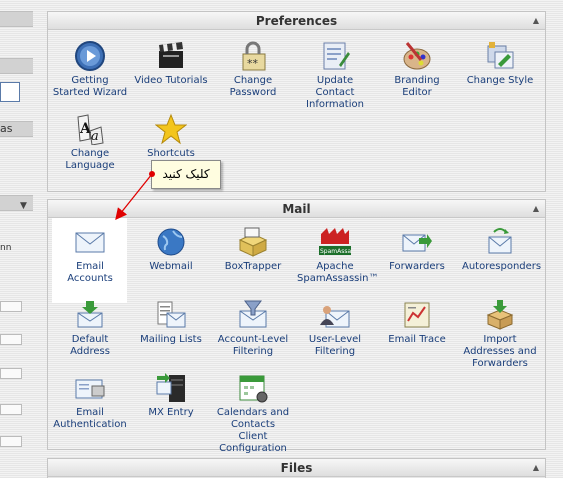 The height and width of the screenshot is (478, 563). Describe the element at coordinates (152, 174) in the screenshot. I see `annotation-arrow-tail` at that location.